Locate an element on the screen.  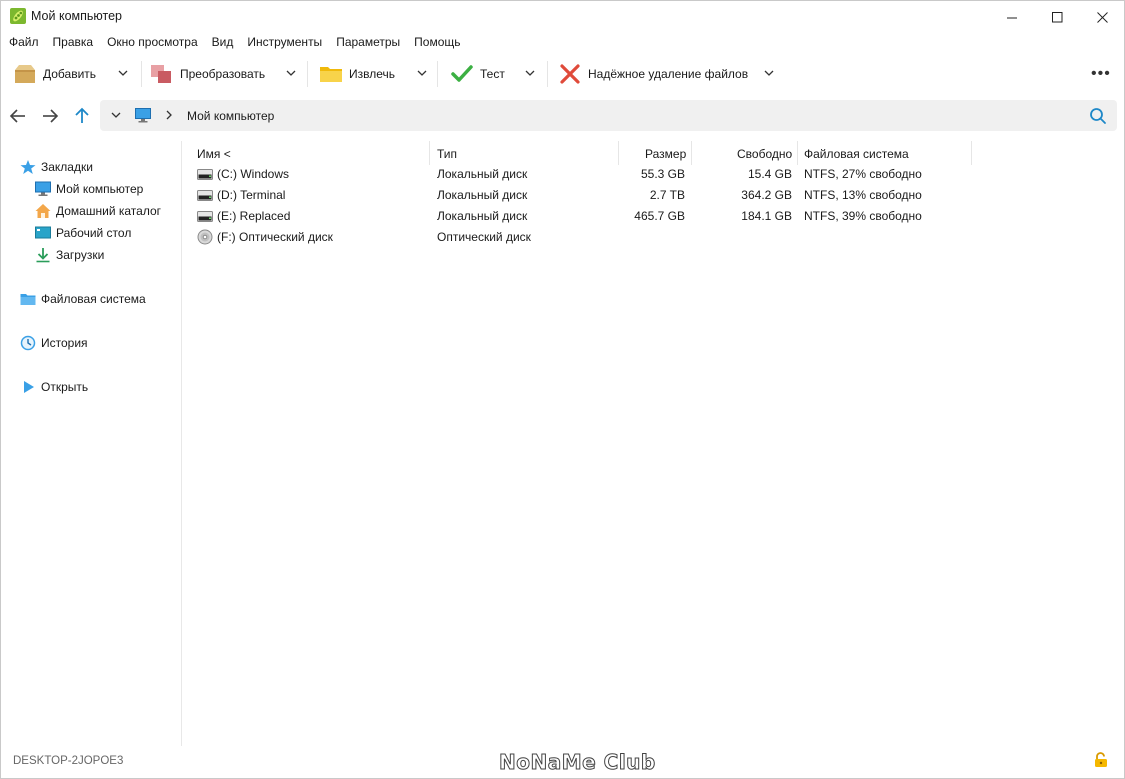
column-header-filesystem: Файловая система is located at coordinates (856, 154).